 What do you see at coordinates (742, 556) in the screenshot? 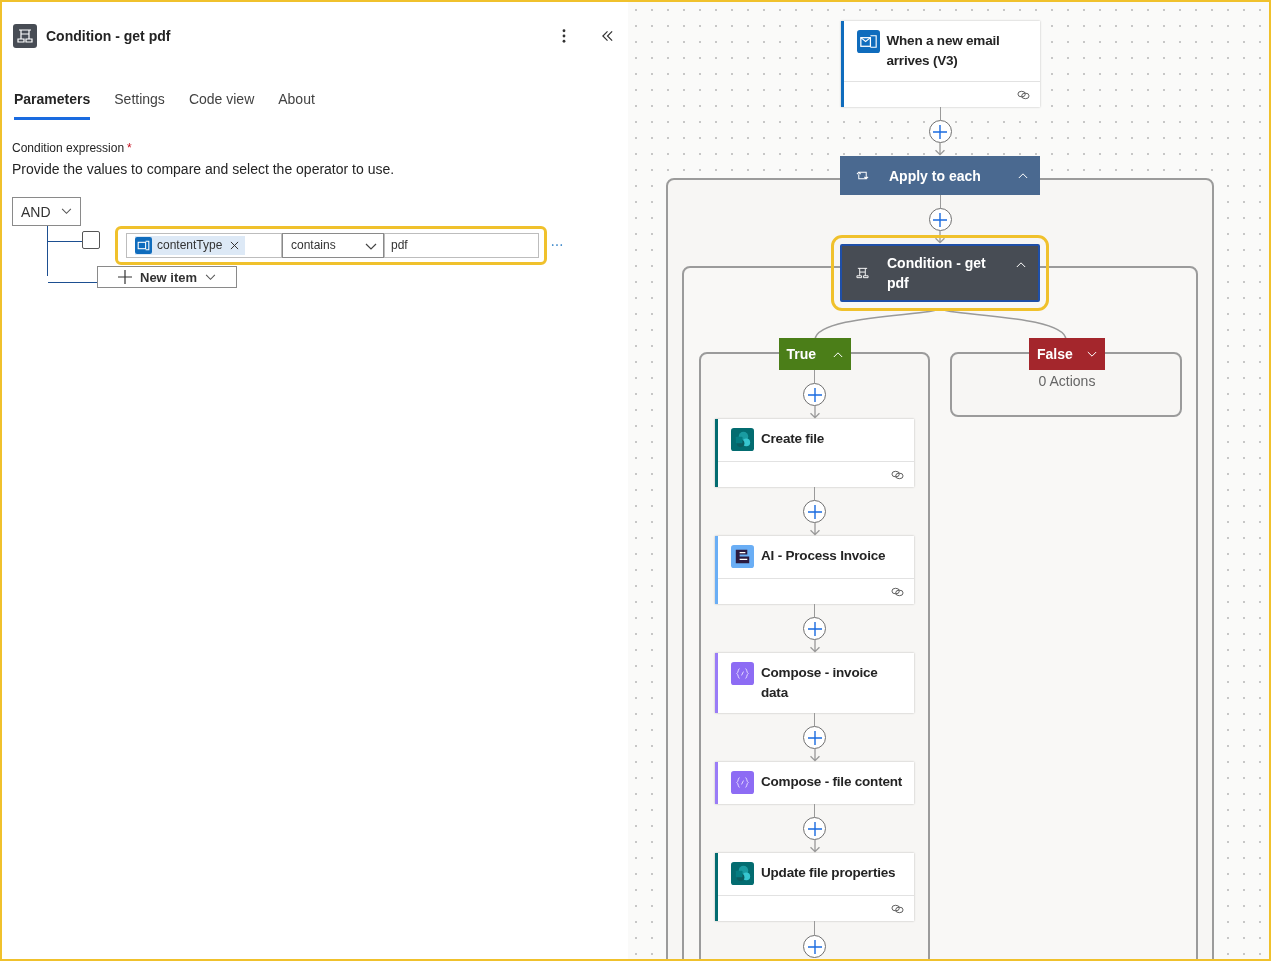
I see `document-icon` at bounding box center [742, 556].